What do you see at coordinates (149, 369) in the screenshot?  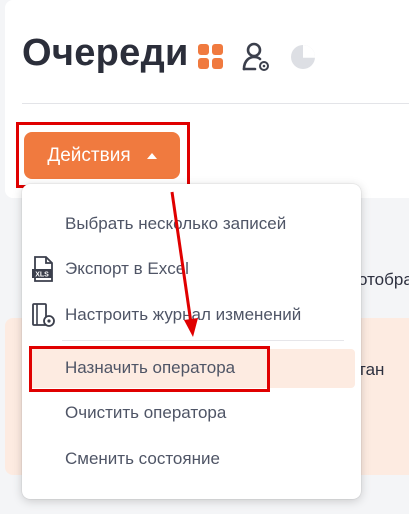 I see `annotation-highlight-assign` at bounding box center [149, 369].